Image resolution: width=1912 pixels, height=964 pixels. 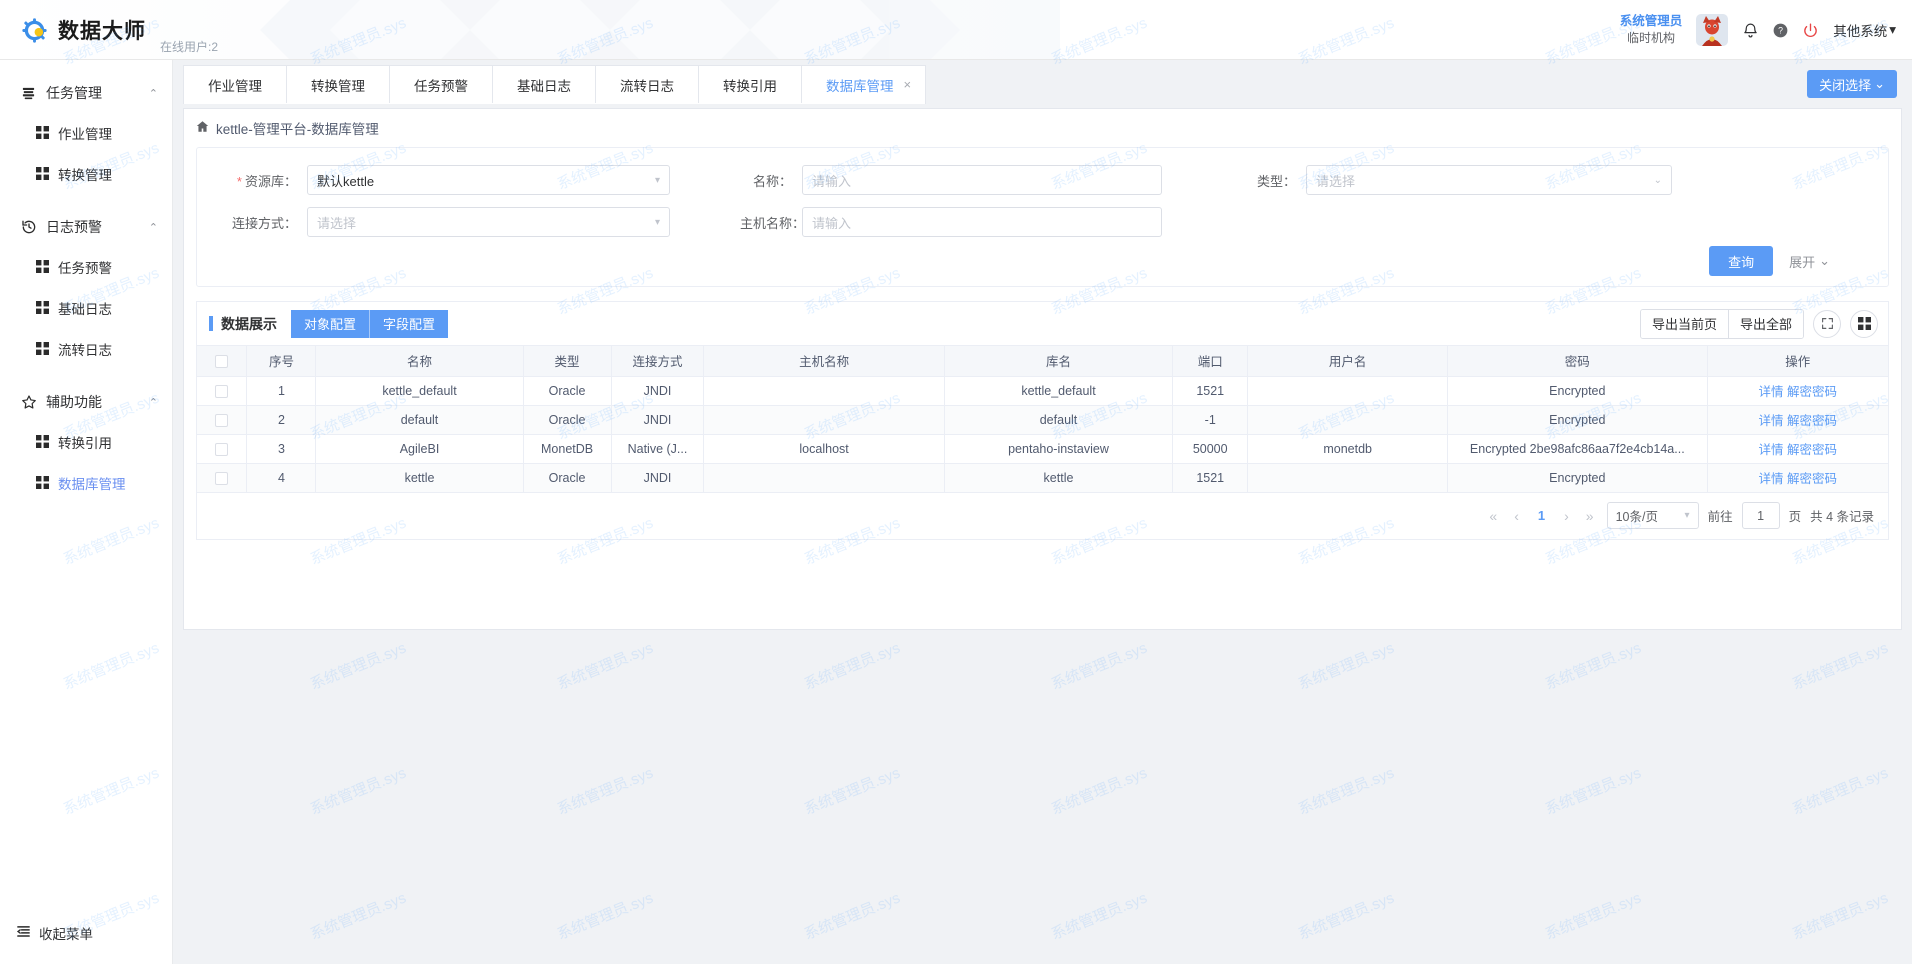 What do you see at coordinates (1750, 30) in the screenshot?
I see `bell-icon` at bounding box center [1750, 30].